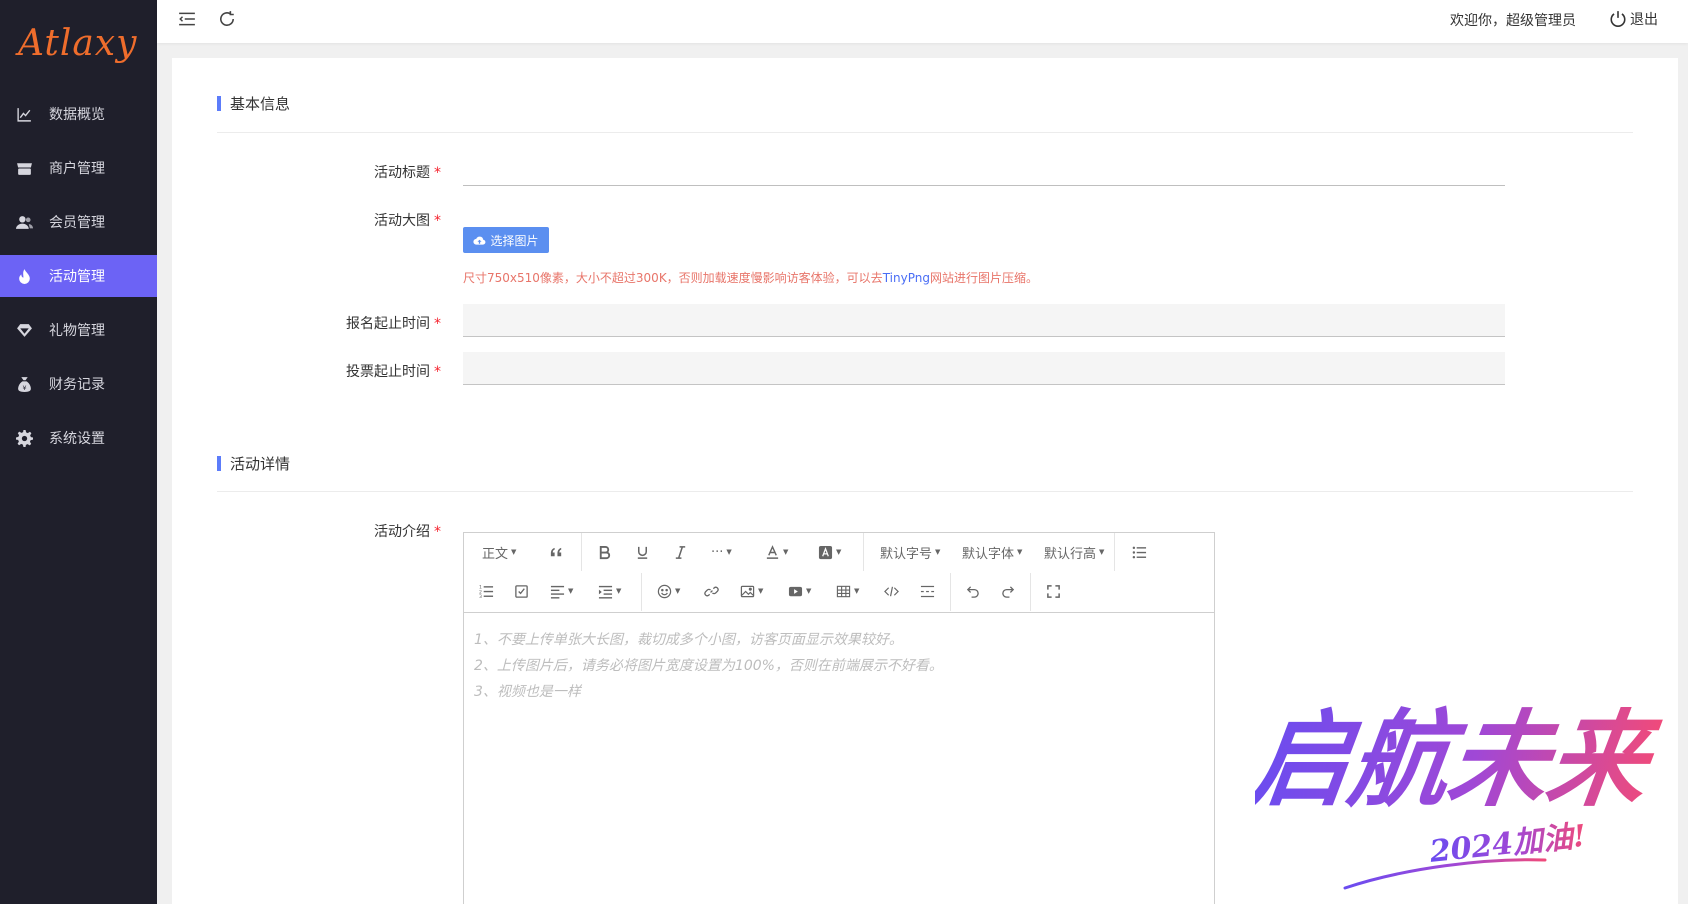 This screenshot has height=904, width=1688. Describe the element at coordinates (407, 173) in the screenshot. I see `activity-title-label: 活动标题 *` at that location.